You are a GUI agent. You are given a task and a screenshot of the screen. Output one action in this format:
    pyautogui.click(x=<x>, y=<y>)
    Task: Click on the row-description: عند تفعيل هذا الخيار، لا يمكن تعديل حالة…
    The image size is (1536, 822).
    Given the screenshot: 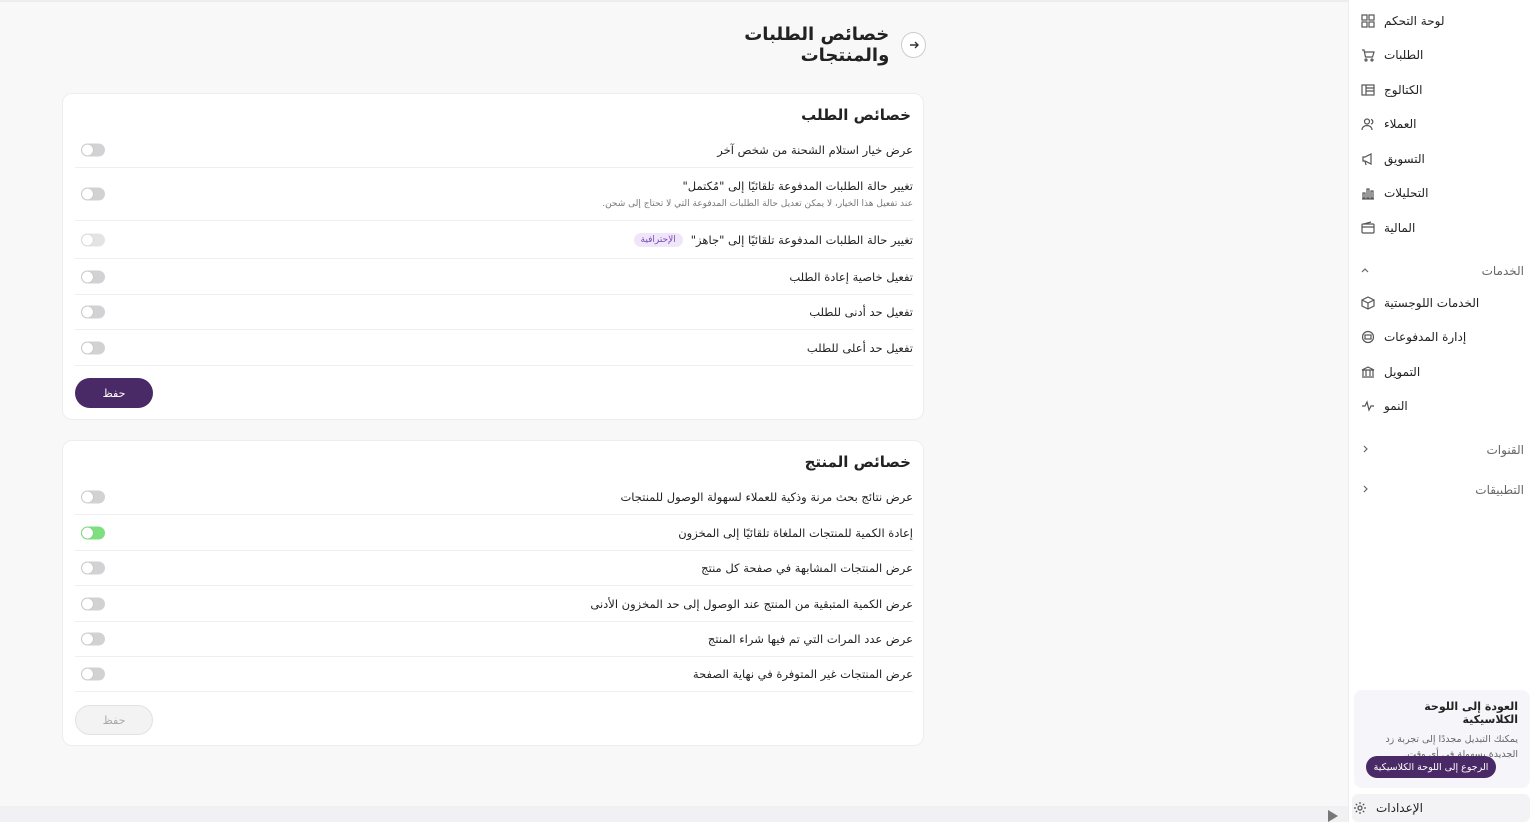 What is the action you would take?
    pyautogui.click(x=757, y=204)
    